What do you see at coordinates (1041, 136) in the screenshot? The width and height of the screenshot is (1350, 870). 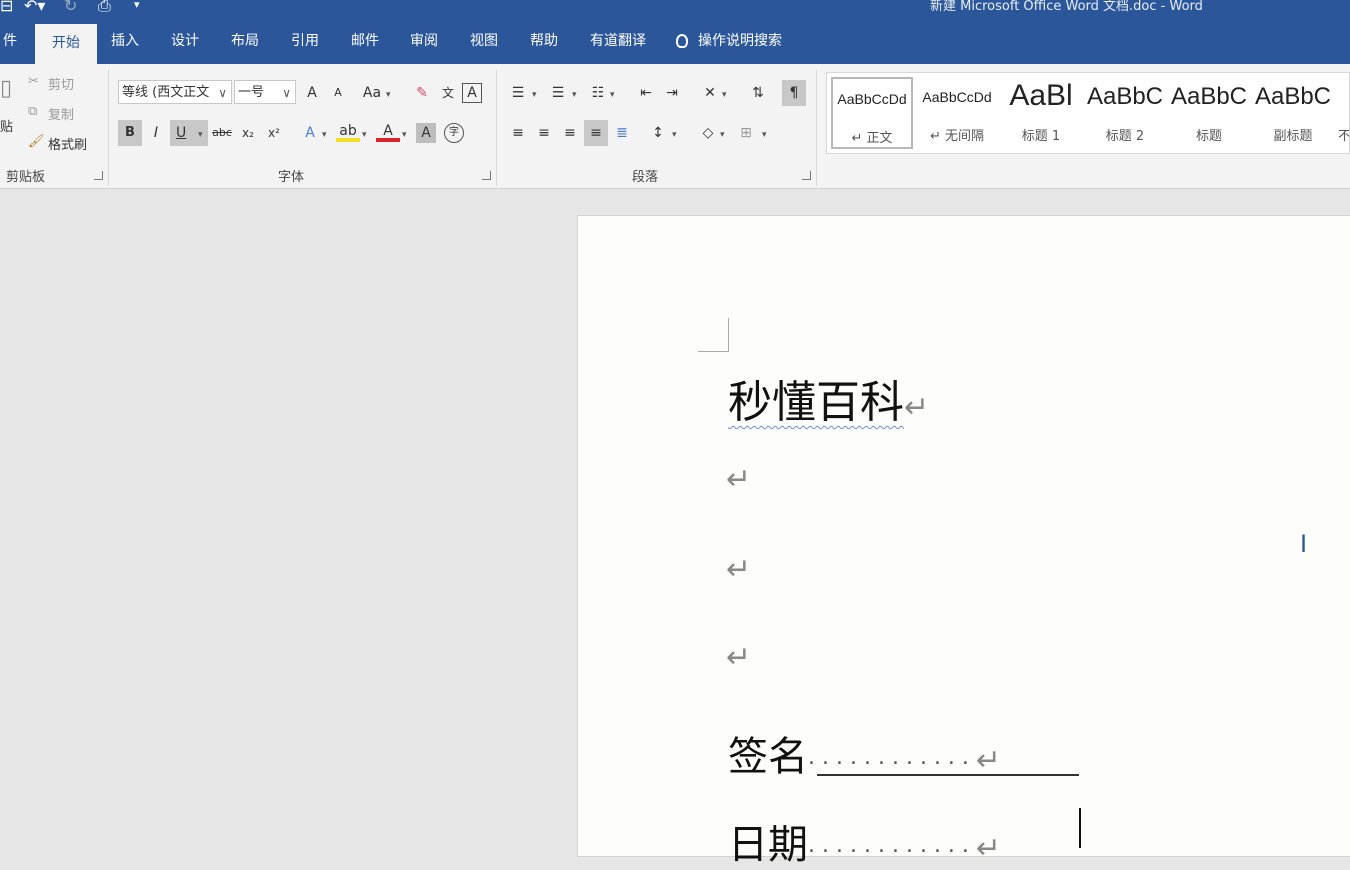 I see `style-name: 标题 1` at bounding box center [1041, 136].